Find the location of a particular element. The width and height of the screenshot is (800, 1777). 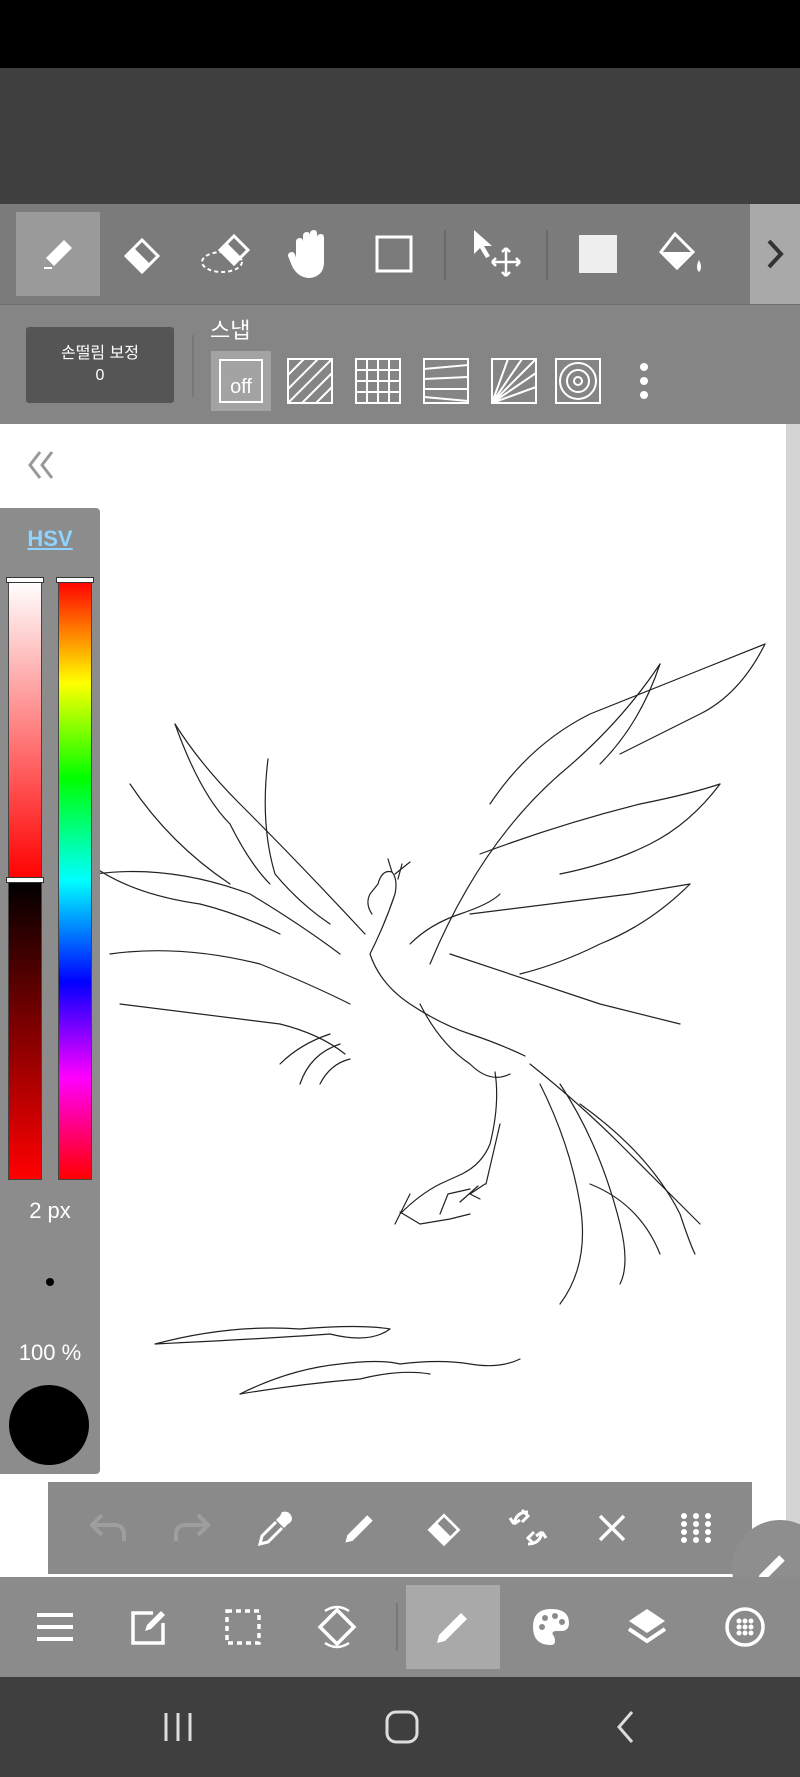

fill-square-icon is located at coordinates (598, 254).